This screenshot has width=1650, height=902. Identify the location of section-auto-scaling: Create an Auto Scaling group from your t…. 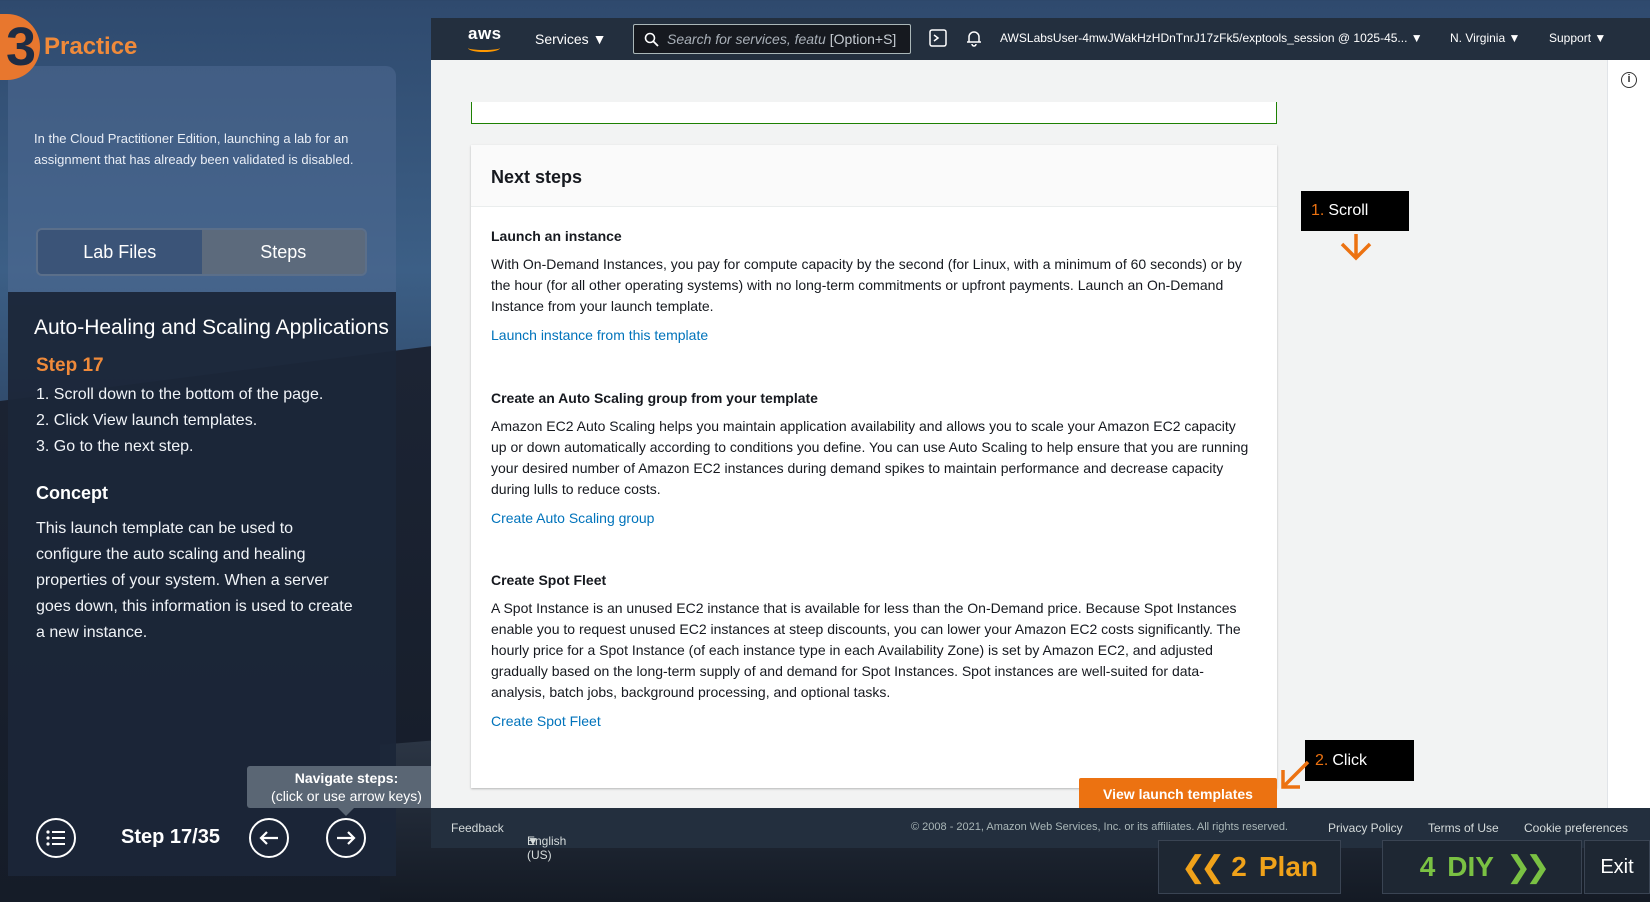
(871, 458).